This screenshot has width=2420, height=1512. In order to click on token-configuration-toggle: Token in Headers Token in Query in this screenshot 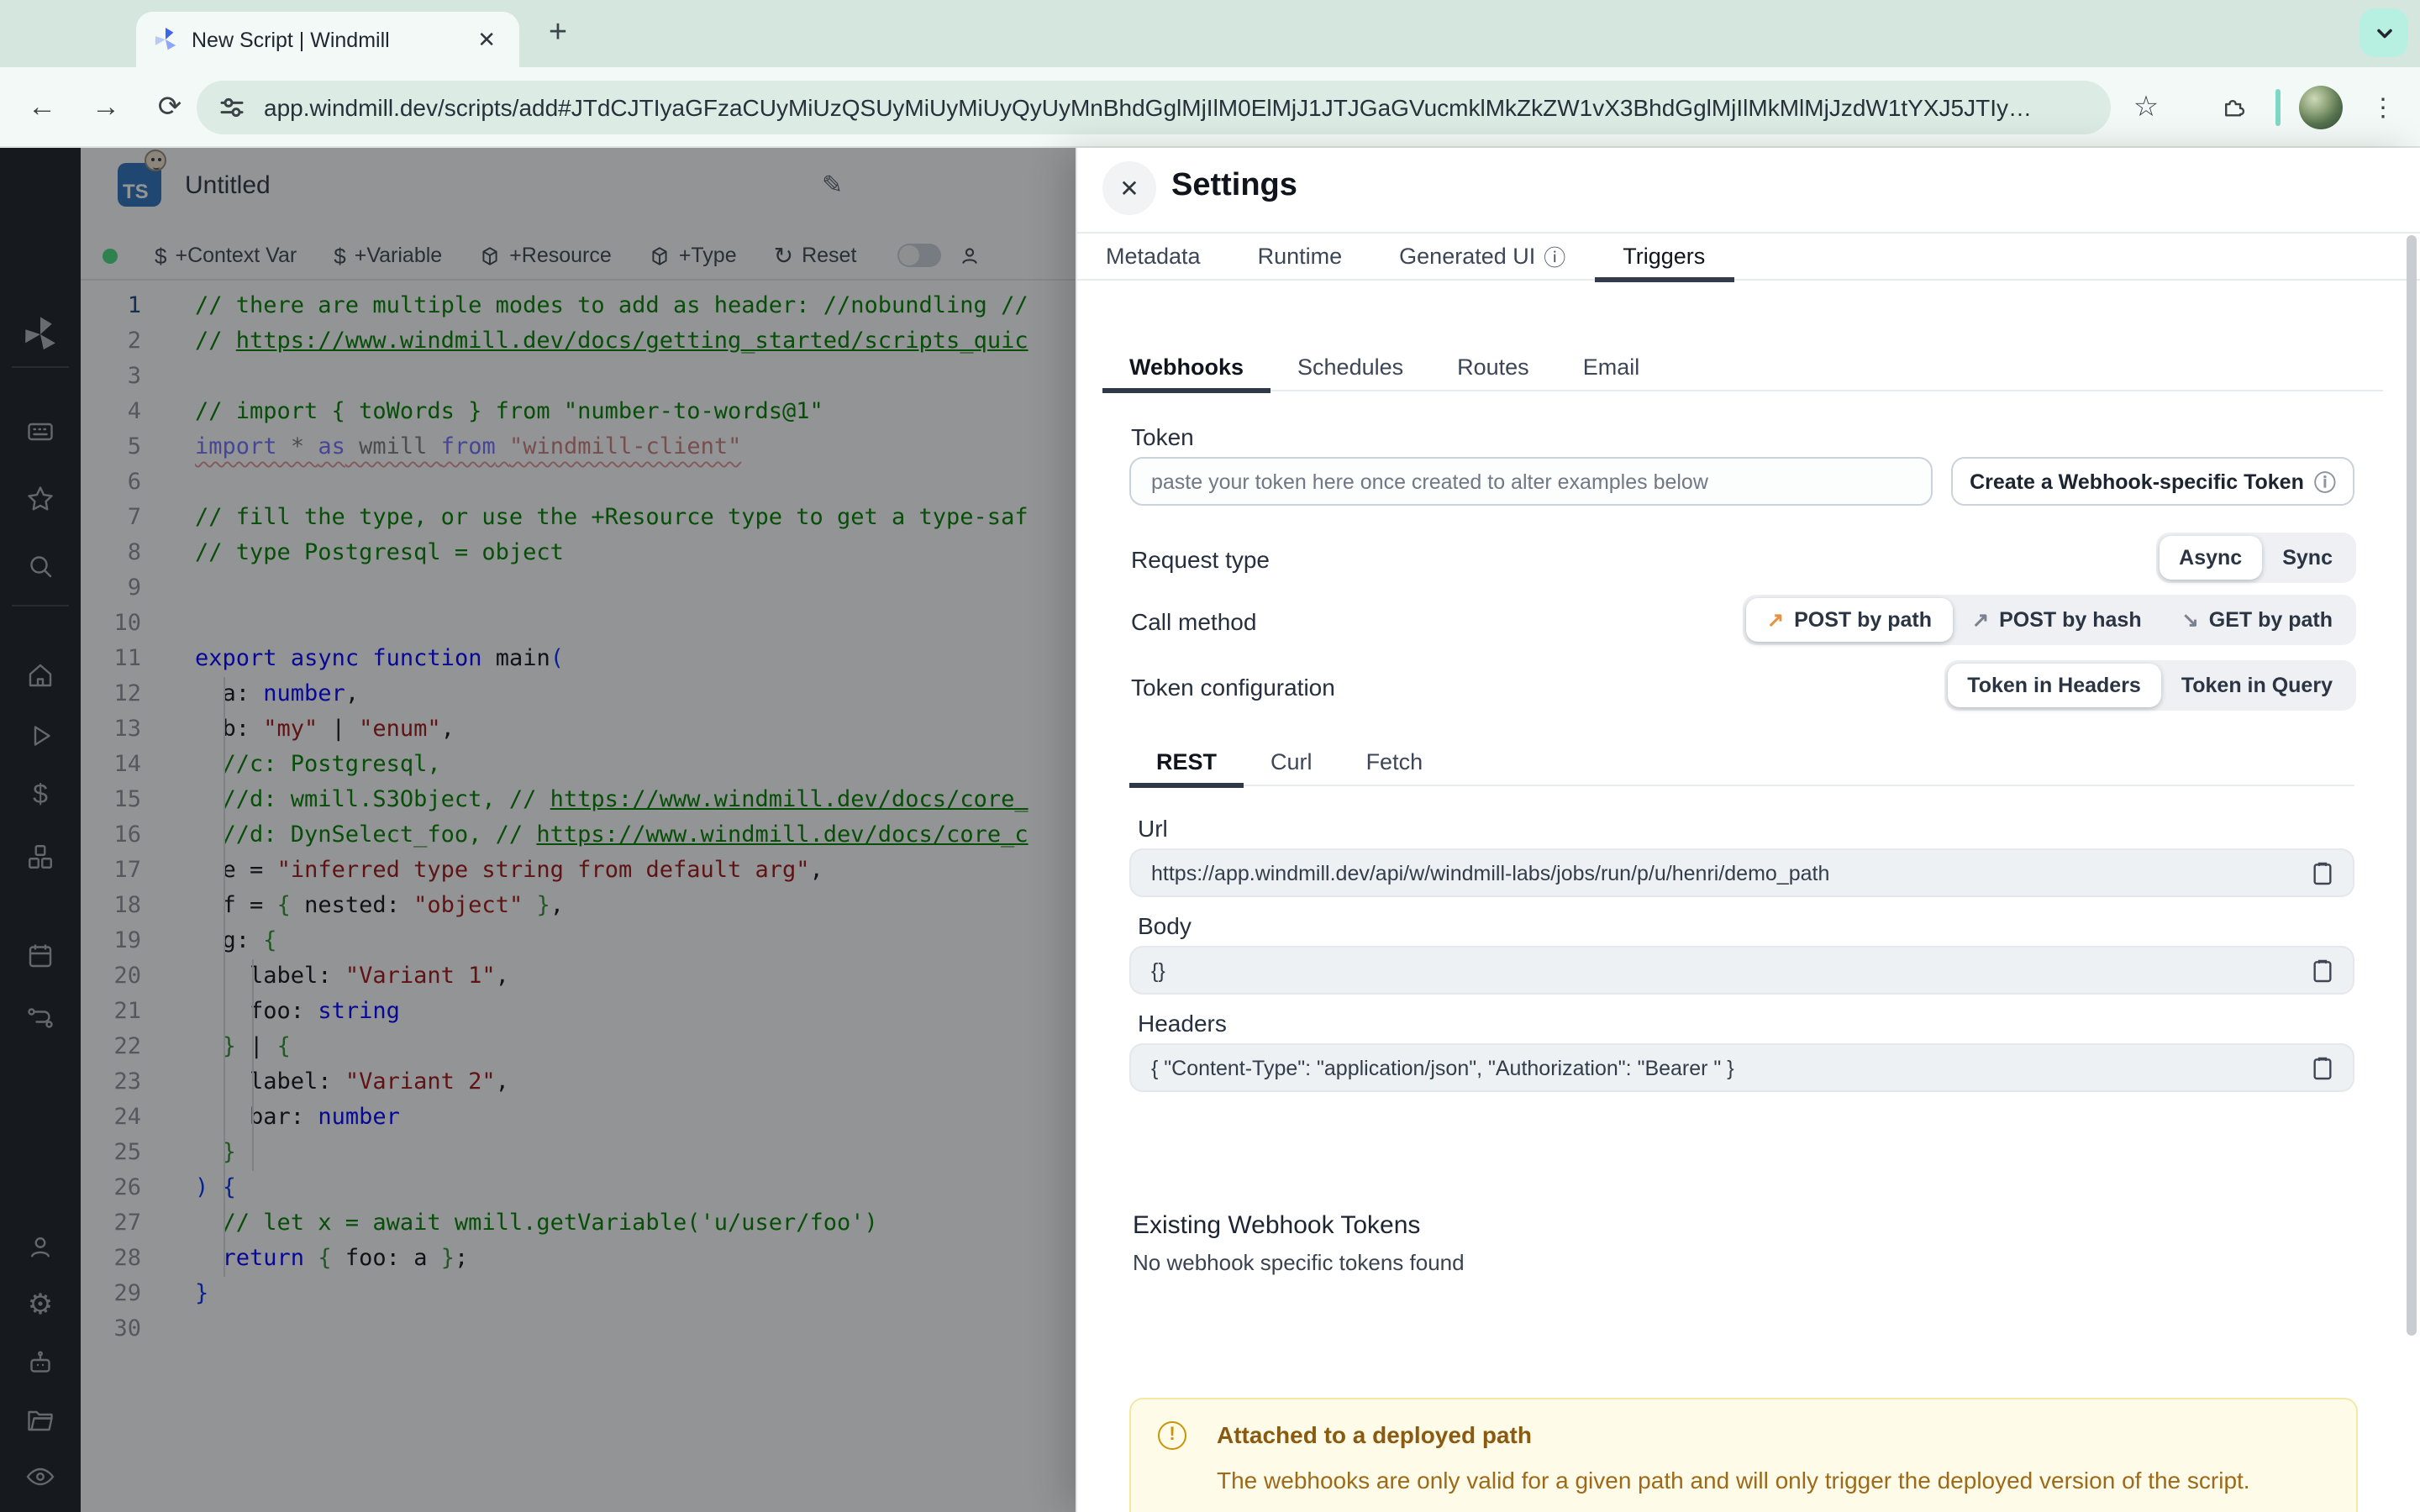, I will do `click(2150, 685)`.